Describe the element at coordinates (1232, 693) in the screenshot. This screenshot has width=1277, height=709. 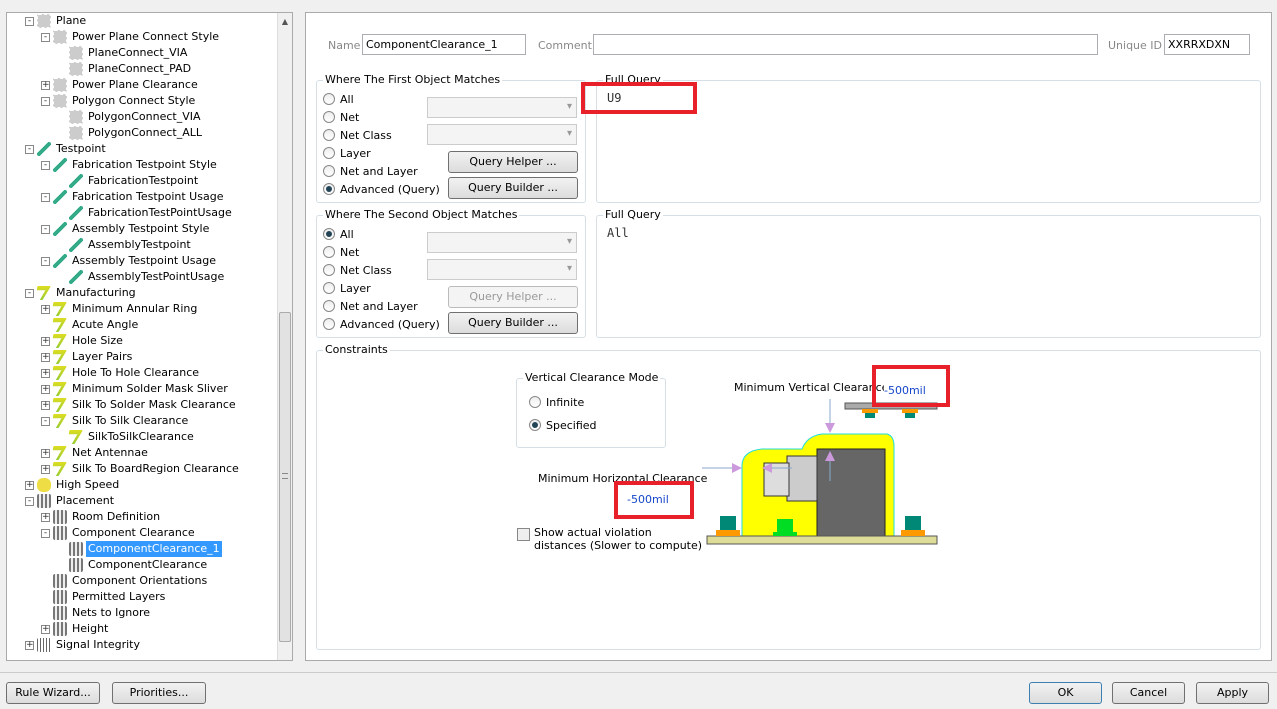
I see `apply-button: Apply` at that location.